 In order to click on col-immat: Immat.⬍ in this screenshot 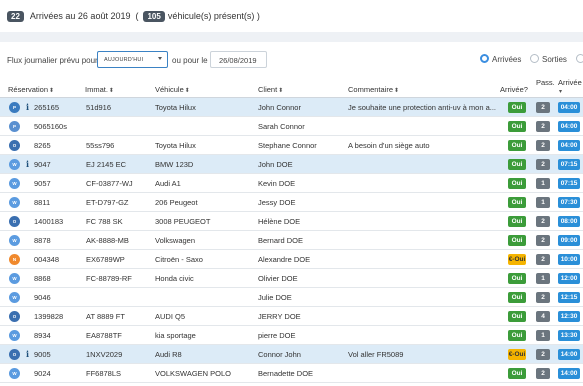, I will do `click(99, 89)`.